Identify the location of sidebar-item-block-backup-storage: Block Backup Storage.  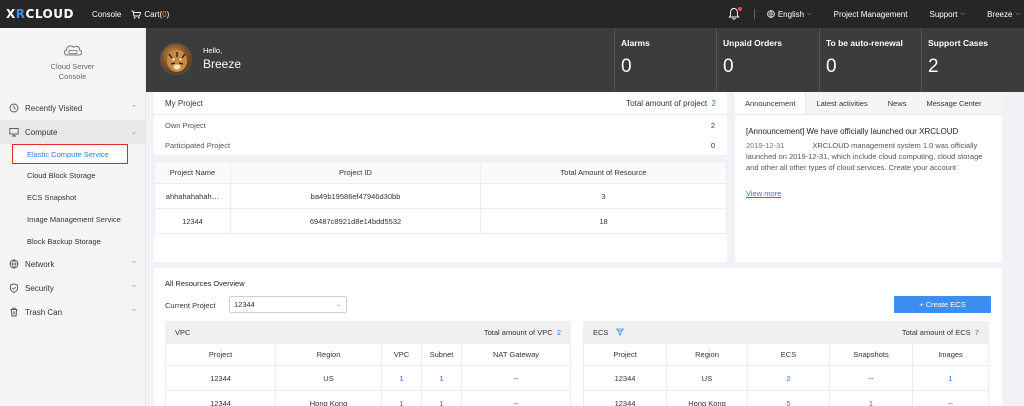
(72, 241).